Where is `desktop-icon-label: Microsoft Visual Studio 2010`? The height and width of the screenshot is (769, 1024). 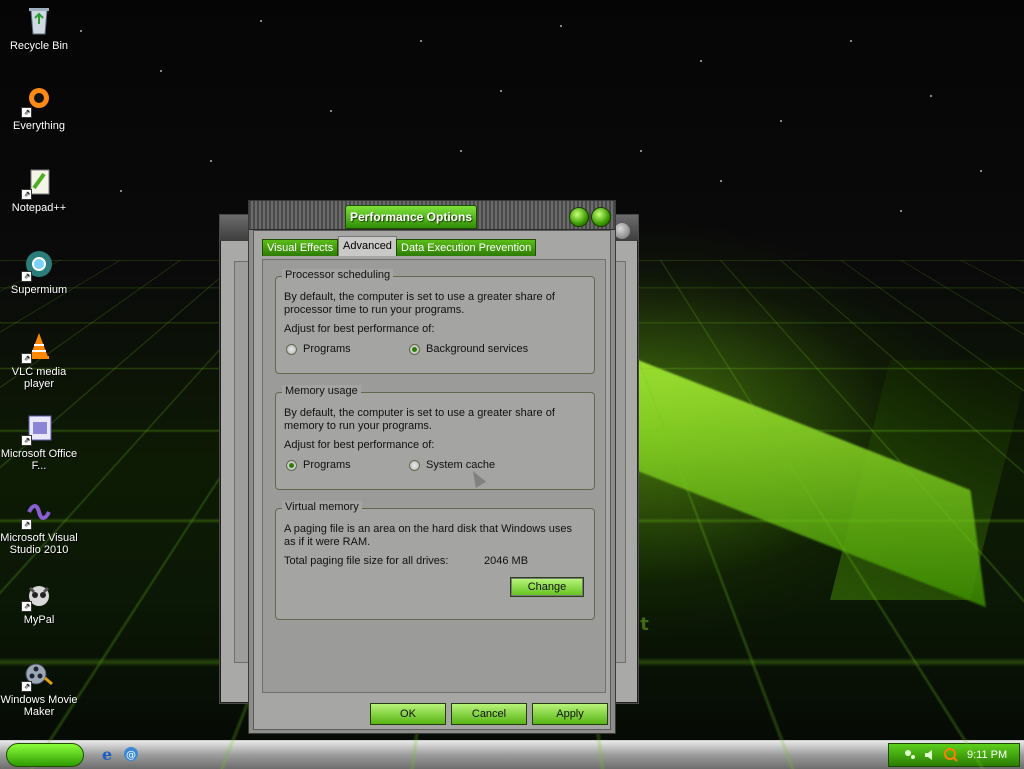 desktop-icon-label: Microsoft Visual Studio 2010 is located at coordinates (39, 544).